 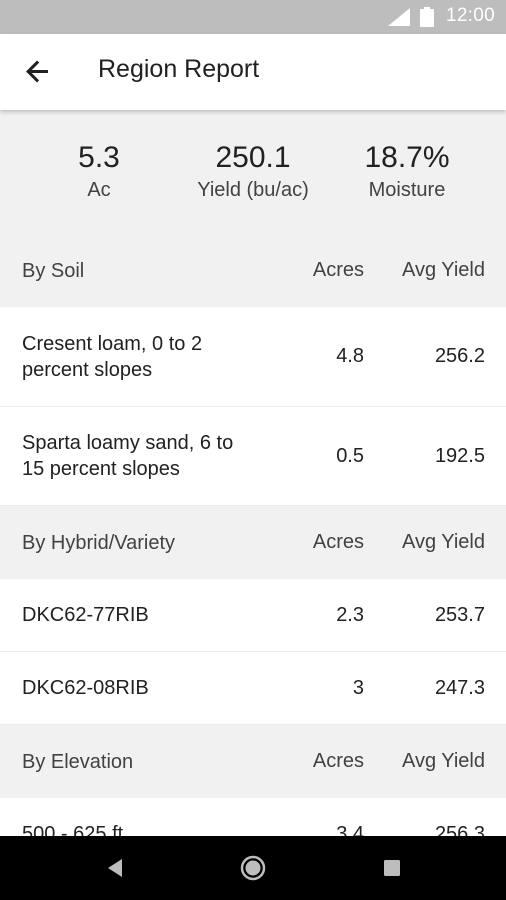 I want to click on stat-value: 5.3, so click(x=99, y=157).